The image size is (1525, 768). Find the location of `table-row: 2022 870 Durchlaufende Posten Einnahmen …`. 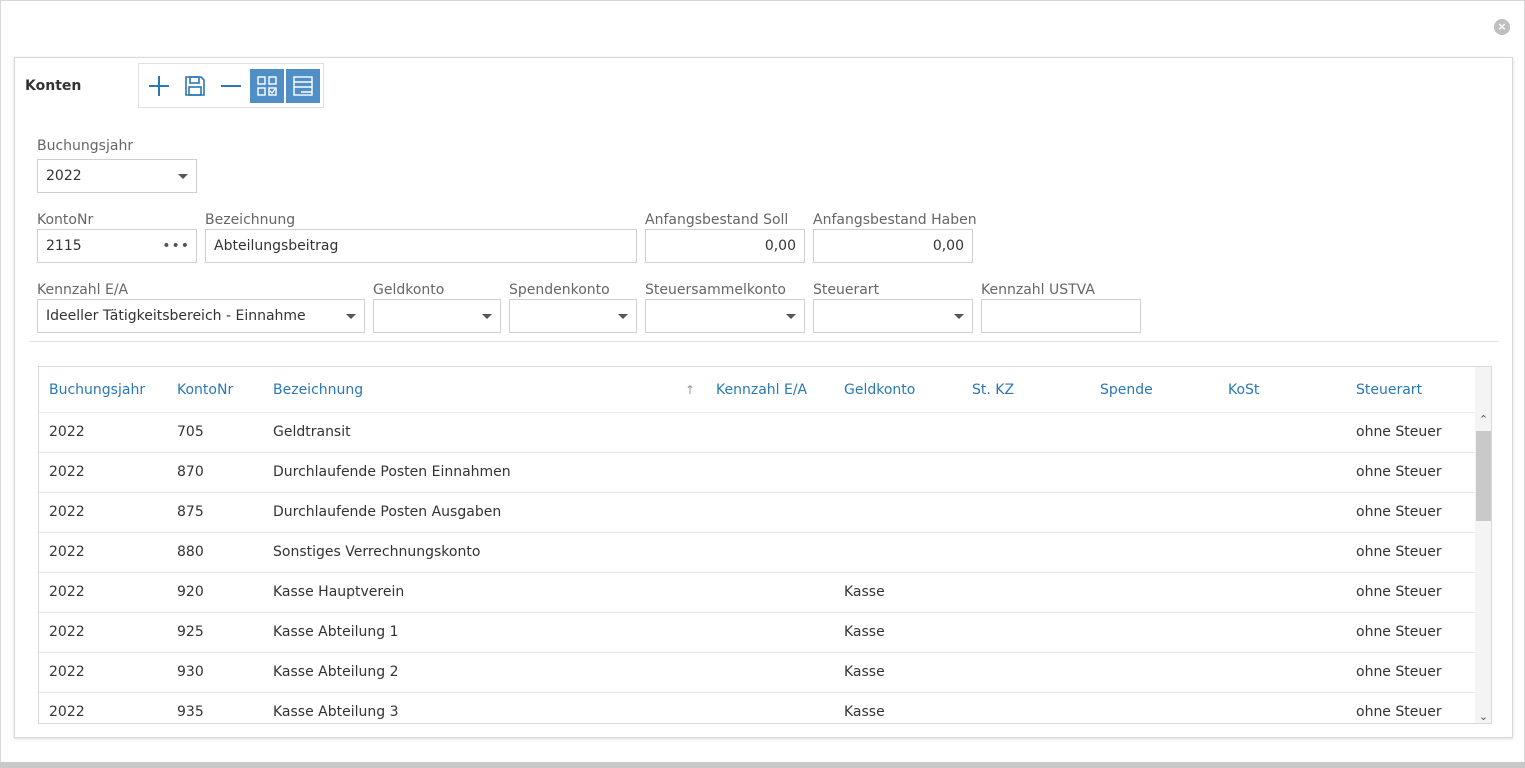

table-row: 2022 870 Durchlaufende Posten Einnahmen … is located at coordinates (757, 473).